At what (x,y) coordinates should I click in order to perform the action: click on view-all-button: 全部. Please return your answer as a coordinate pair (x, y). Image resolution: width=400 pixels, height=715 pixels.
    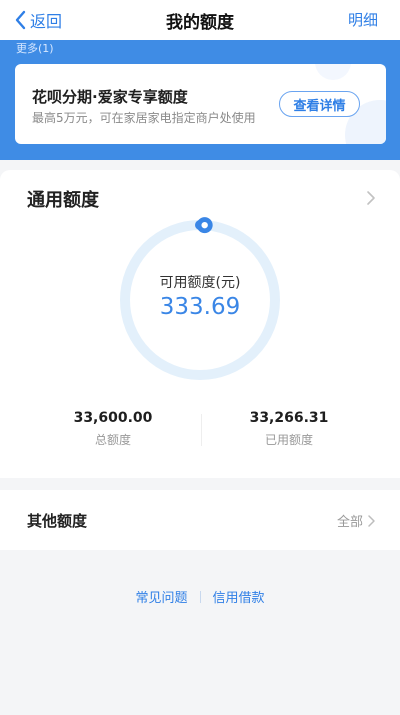
    Looking at the image, I should click on (356, 520).